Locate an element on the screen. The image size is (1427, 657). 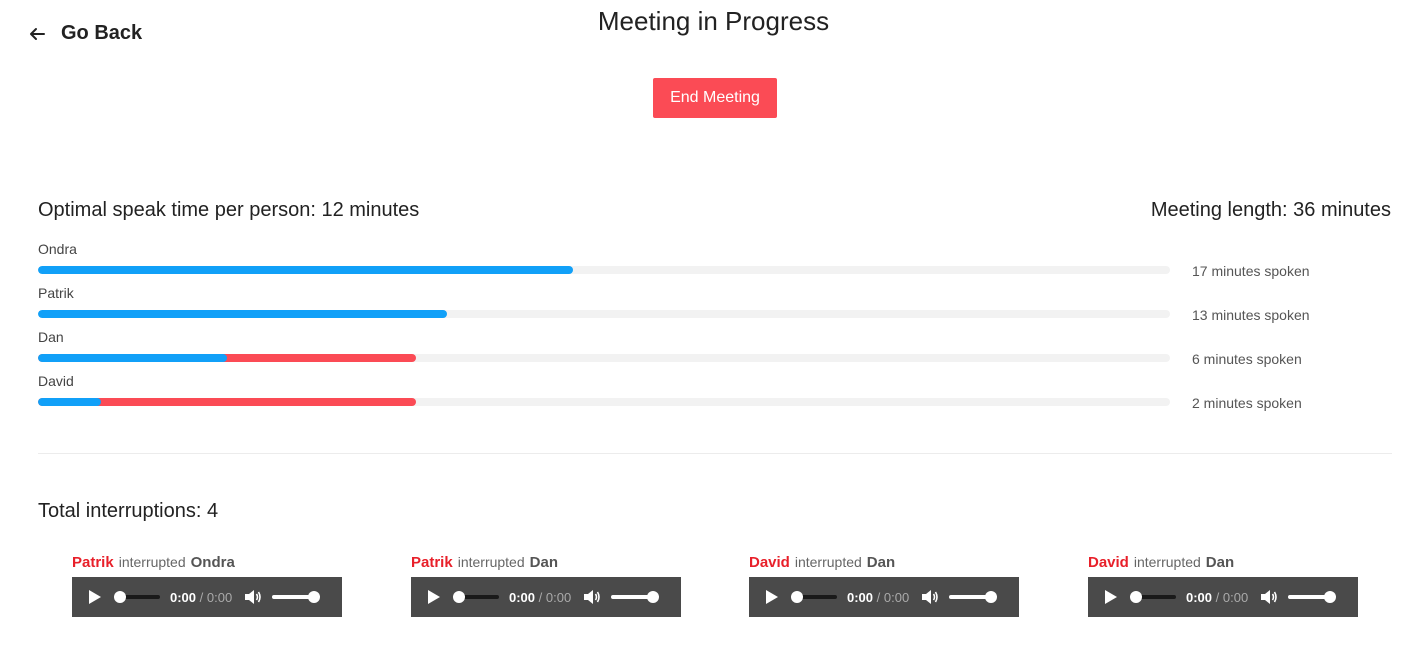
speaker-row: Ondra 17 minutes spoken is located at coordinates (718, 262).